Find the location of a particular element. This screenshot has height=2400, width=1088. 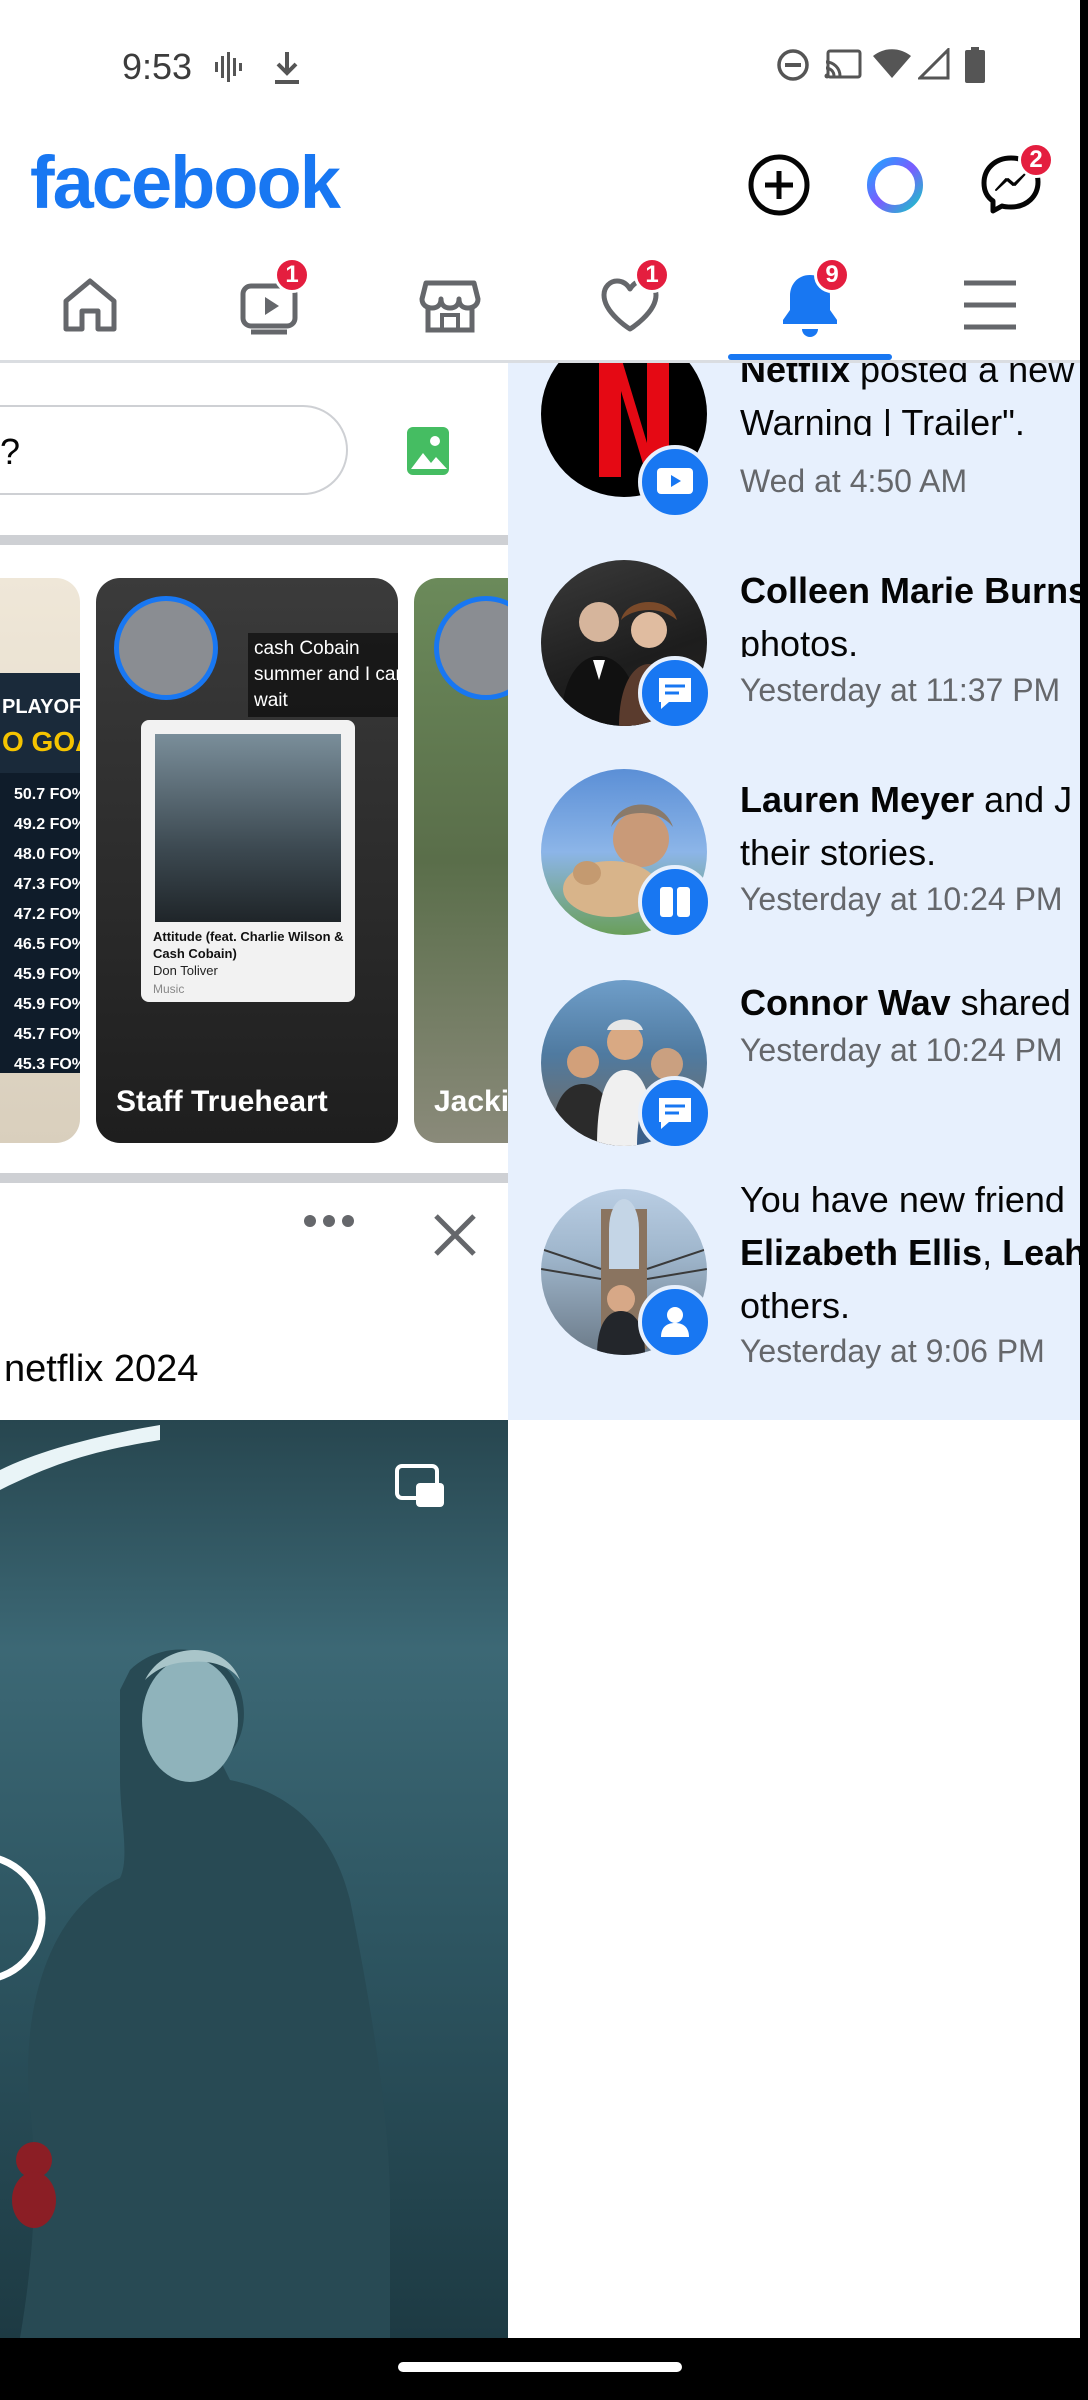

notification-actor: Connor Wav is located at coordinates (845, 1002).